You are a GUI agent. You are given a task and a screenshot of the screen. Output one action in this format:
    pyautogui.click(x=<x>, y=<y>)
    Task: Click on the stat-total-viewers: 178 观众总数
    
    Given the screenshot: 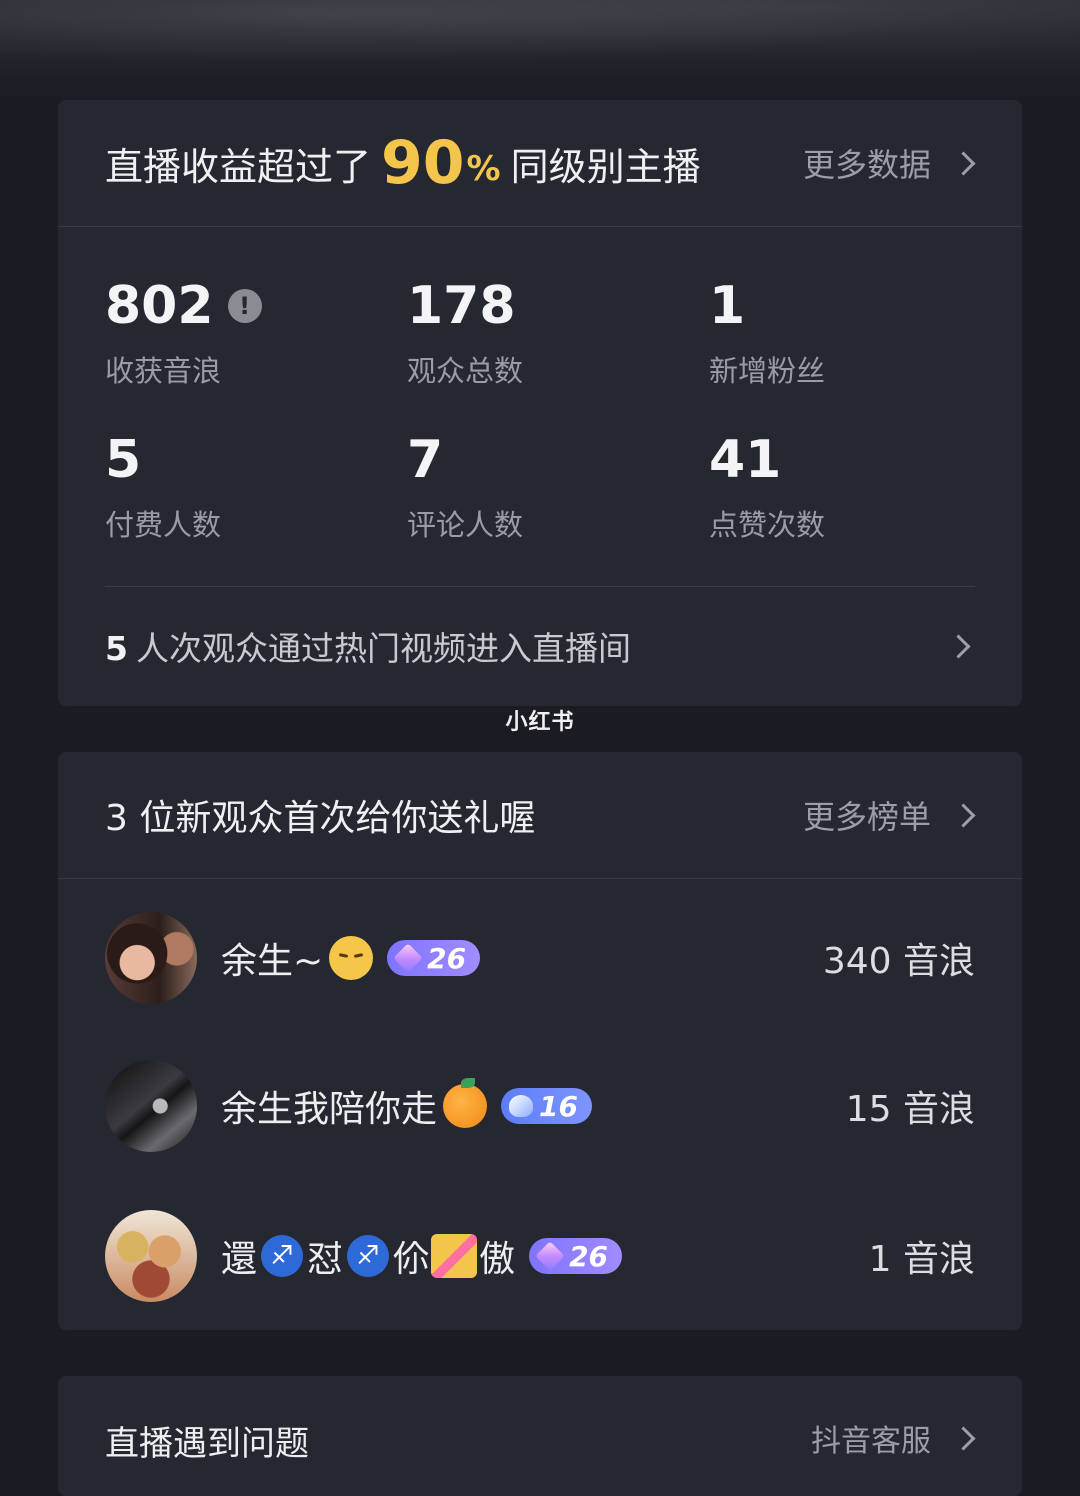 What is the action you would take?
    pyautogui.click(x=557, y=333)
    